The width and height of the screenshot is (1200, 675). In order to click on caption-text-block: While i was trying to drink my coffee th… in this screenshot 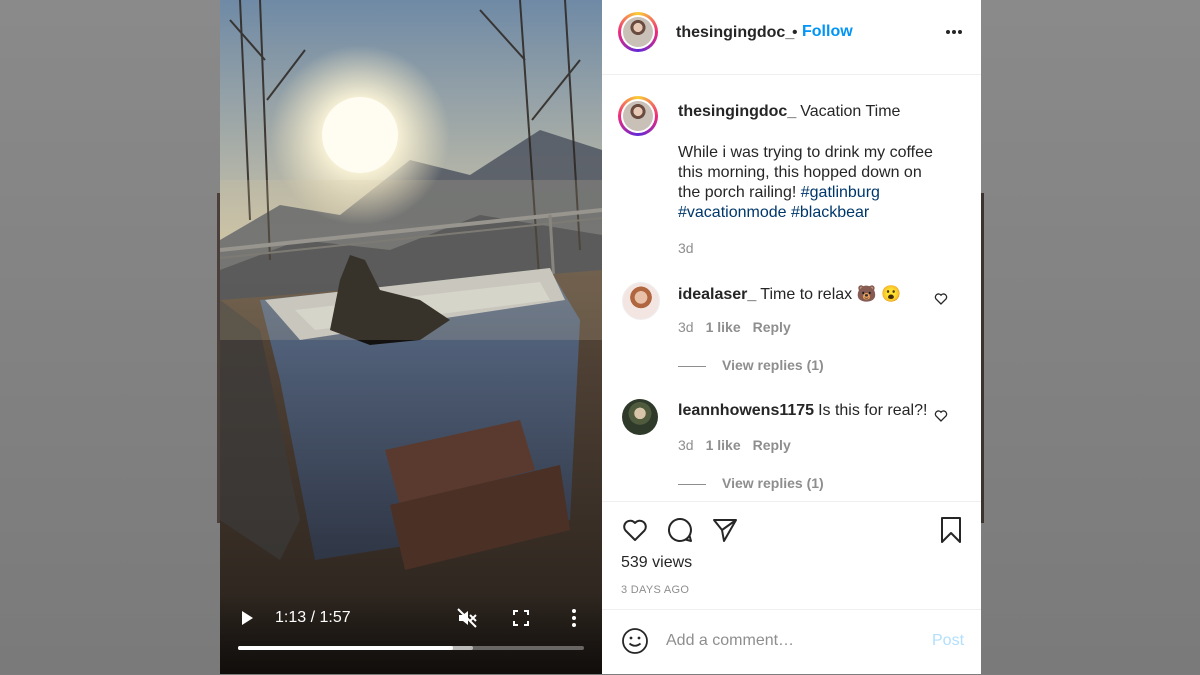, I will do `click(813, 183)`.